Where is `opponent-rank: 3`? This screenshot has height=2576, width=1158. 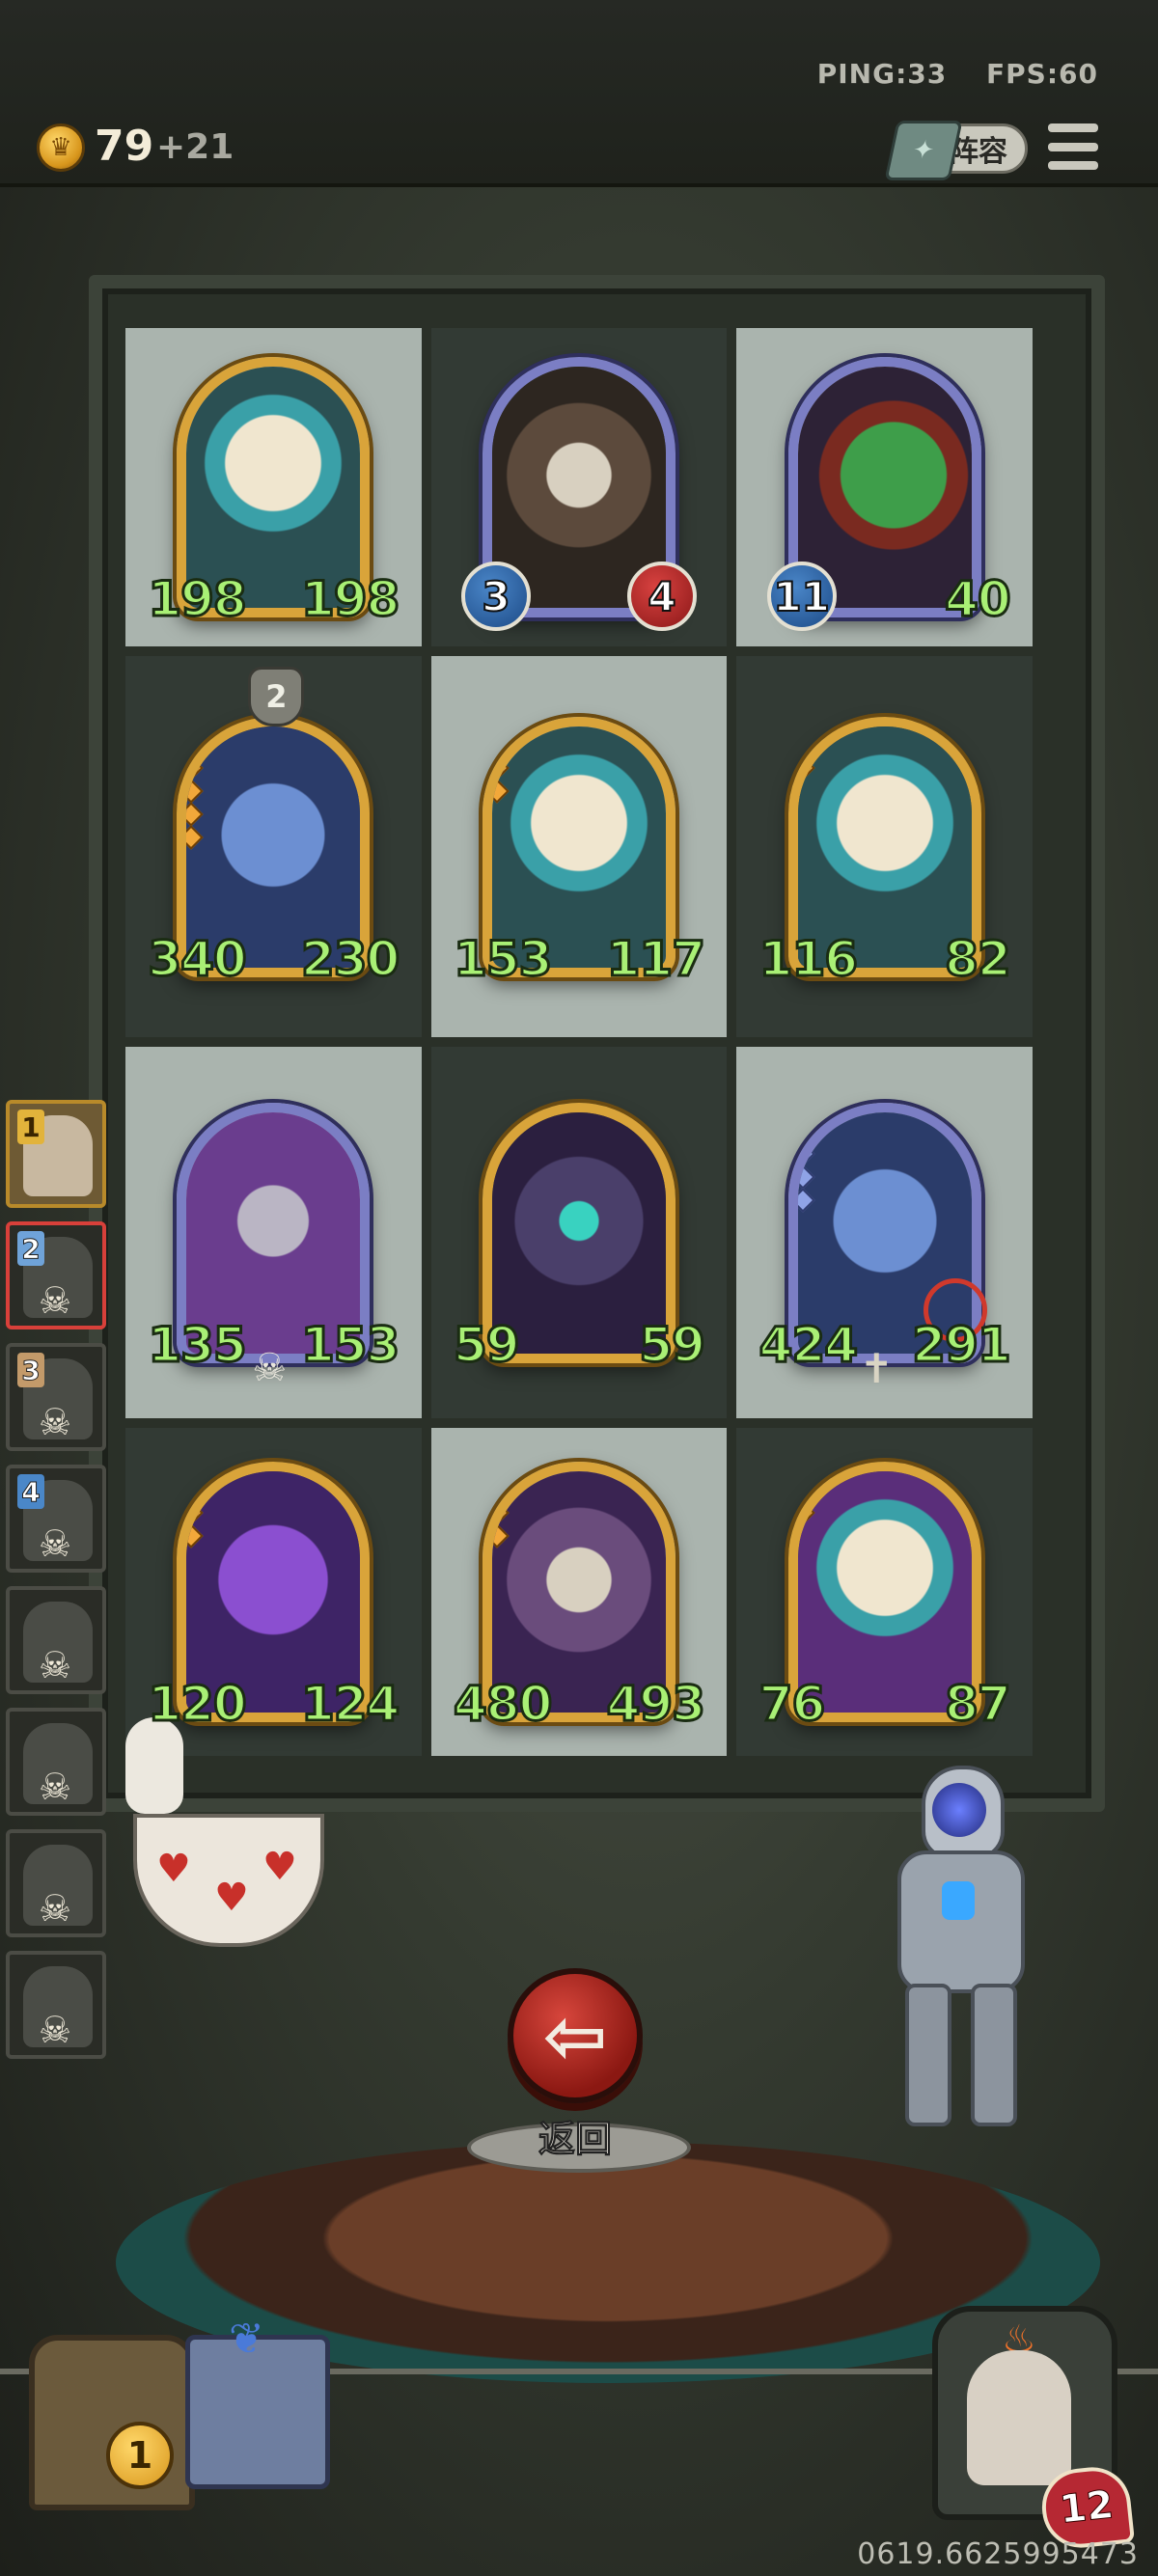 opponent-rank: 3 is located at coordinates (30, 1370).